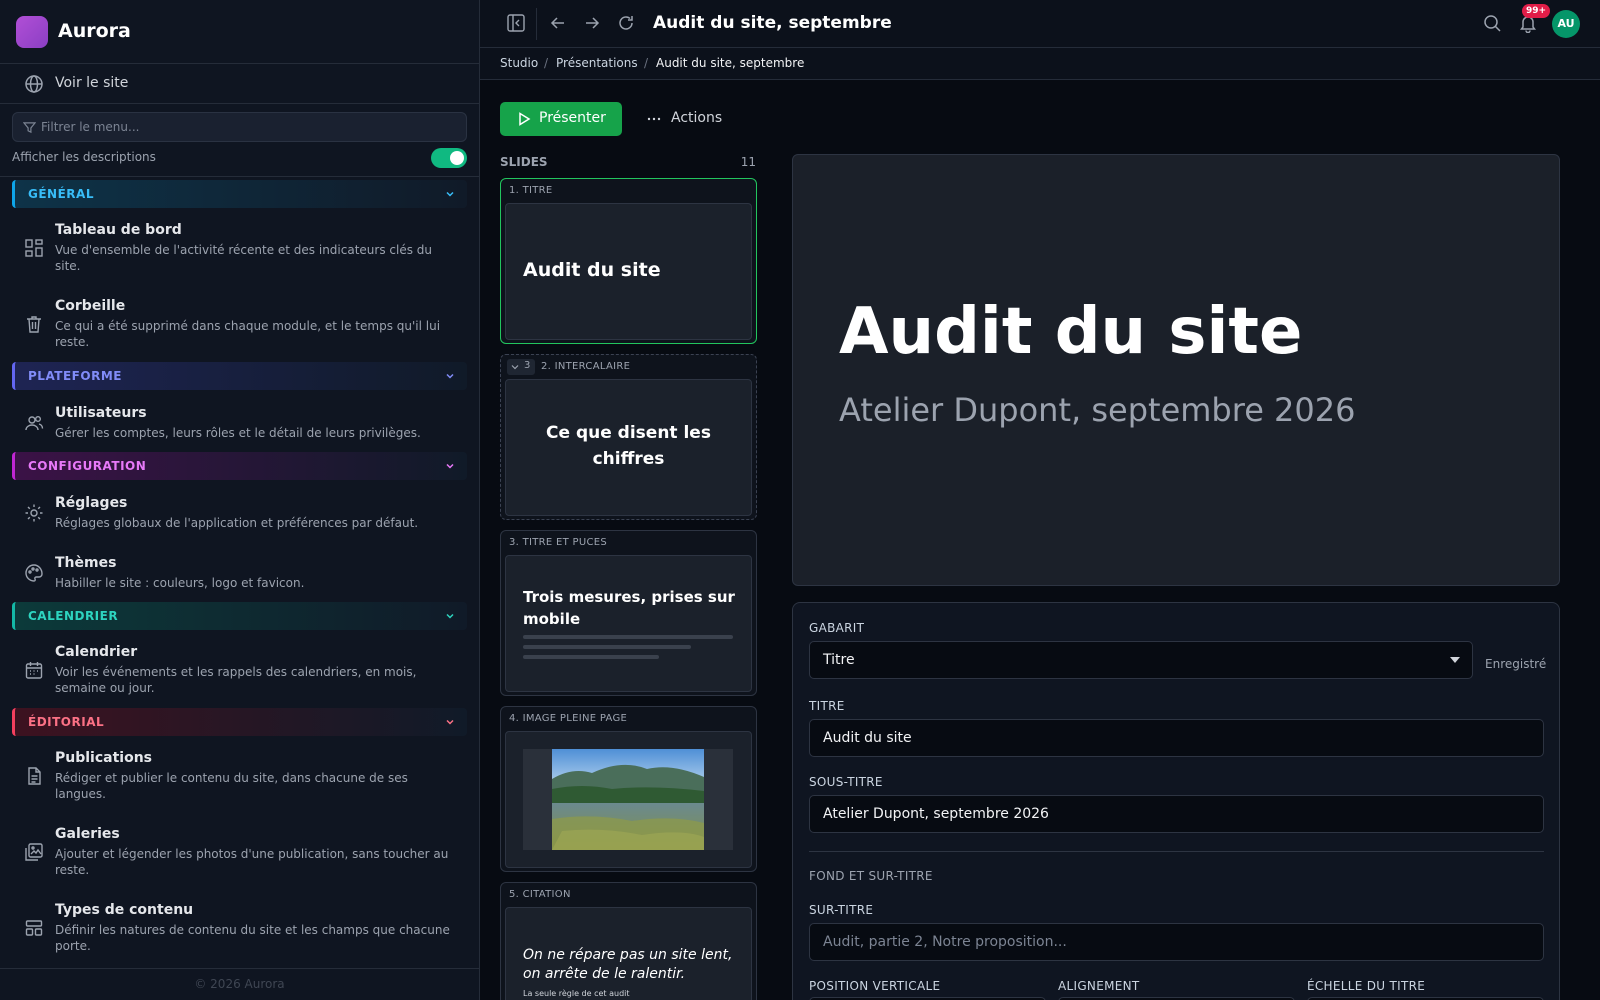 The width and height of the screenshot is (1600, 1000). I want to click on avatar: AU, so click(1566, 24).